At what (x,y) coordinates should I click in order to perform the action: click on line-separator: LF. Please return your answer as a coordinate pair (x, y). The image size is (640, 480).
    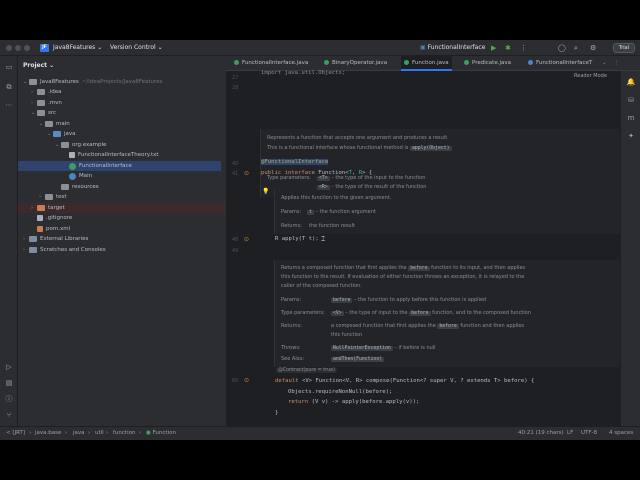
    Looking at the image, I should click on (570, 433).